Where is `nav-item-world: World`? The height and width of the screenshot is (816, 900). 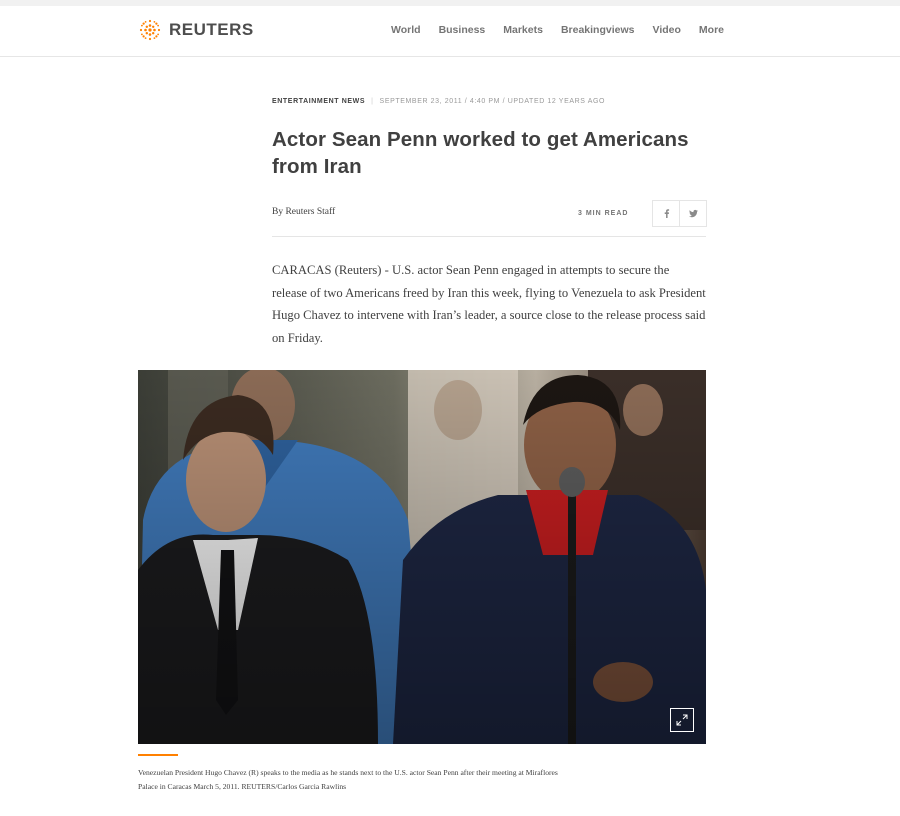
nav-item-world: World is located at coordinates (406, 30).